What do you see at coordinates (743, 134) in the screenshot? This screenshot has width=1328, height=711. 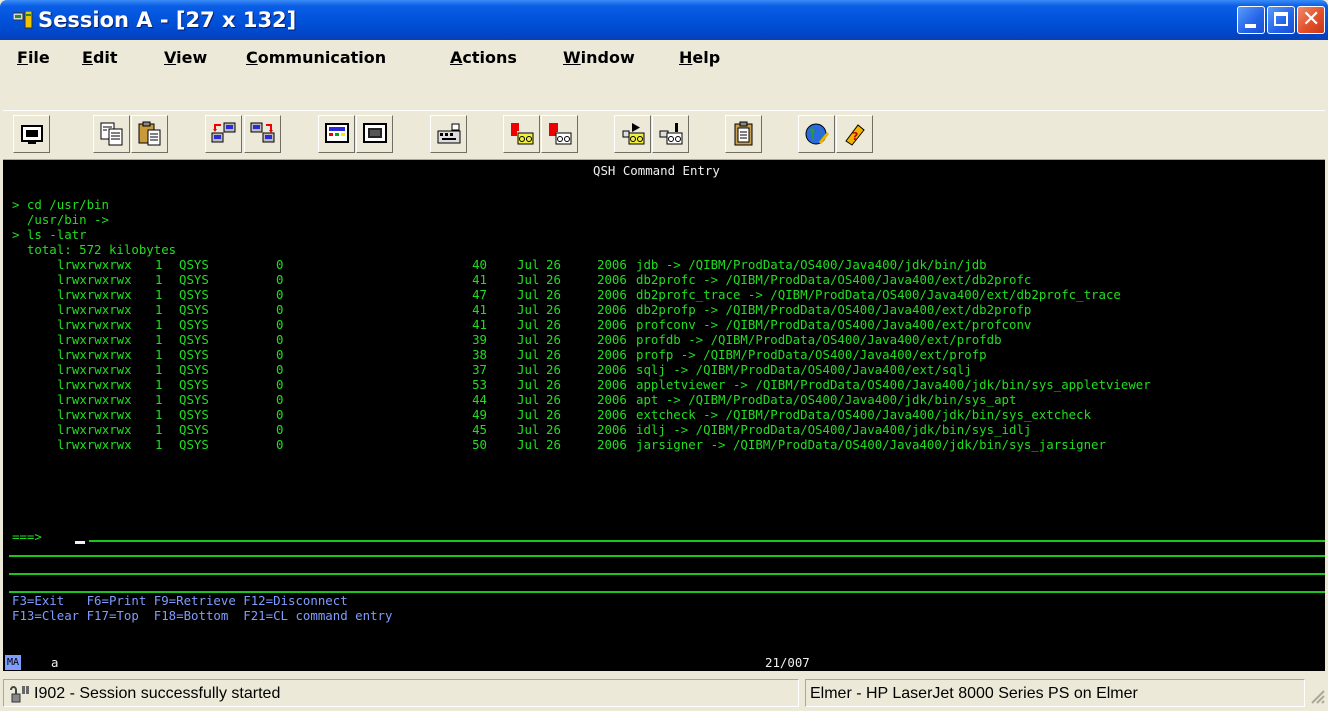 I see `clipboard-button` at bounding box center [743, 134].